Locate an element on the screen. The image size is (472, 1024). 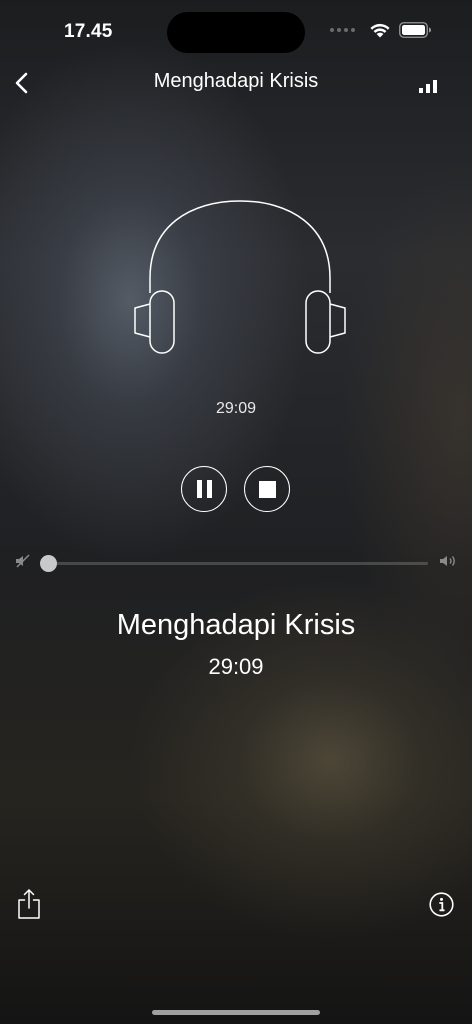
share-button is located at coordinates (29, 904).